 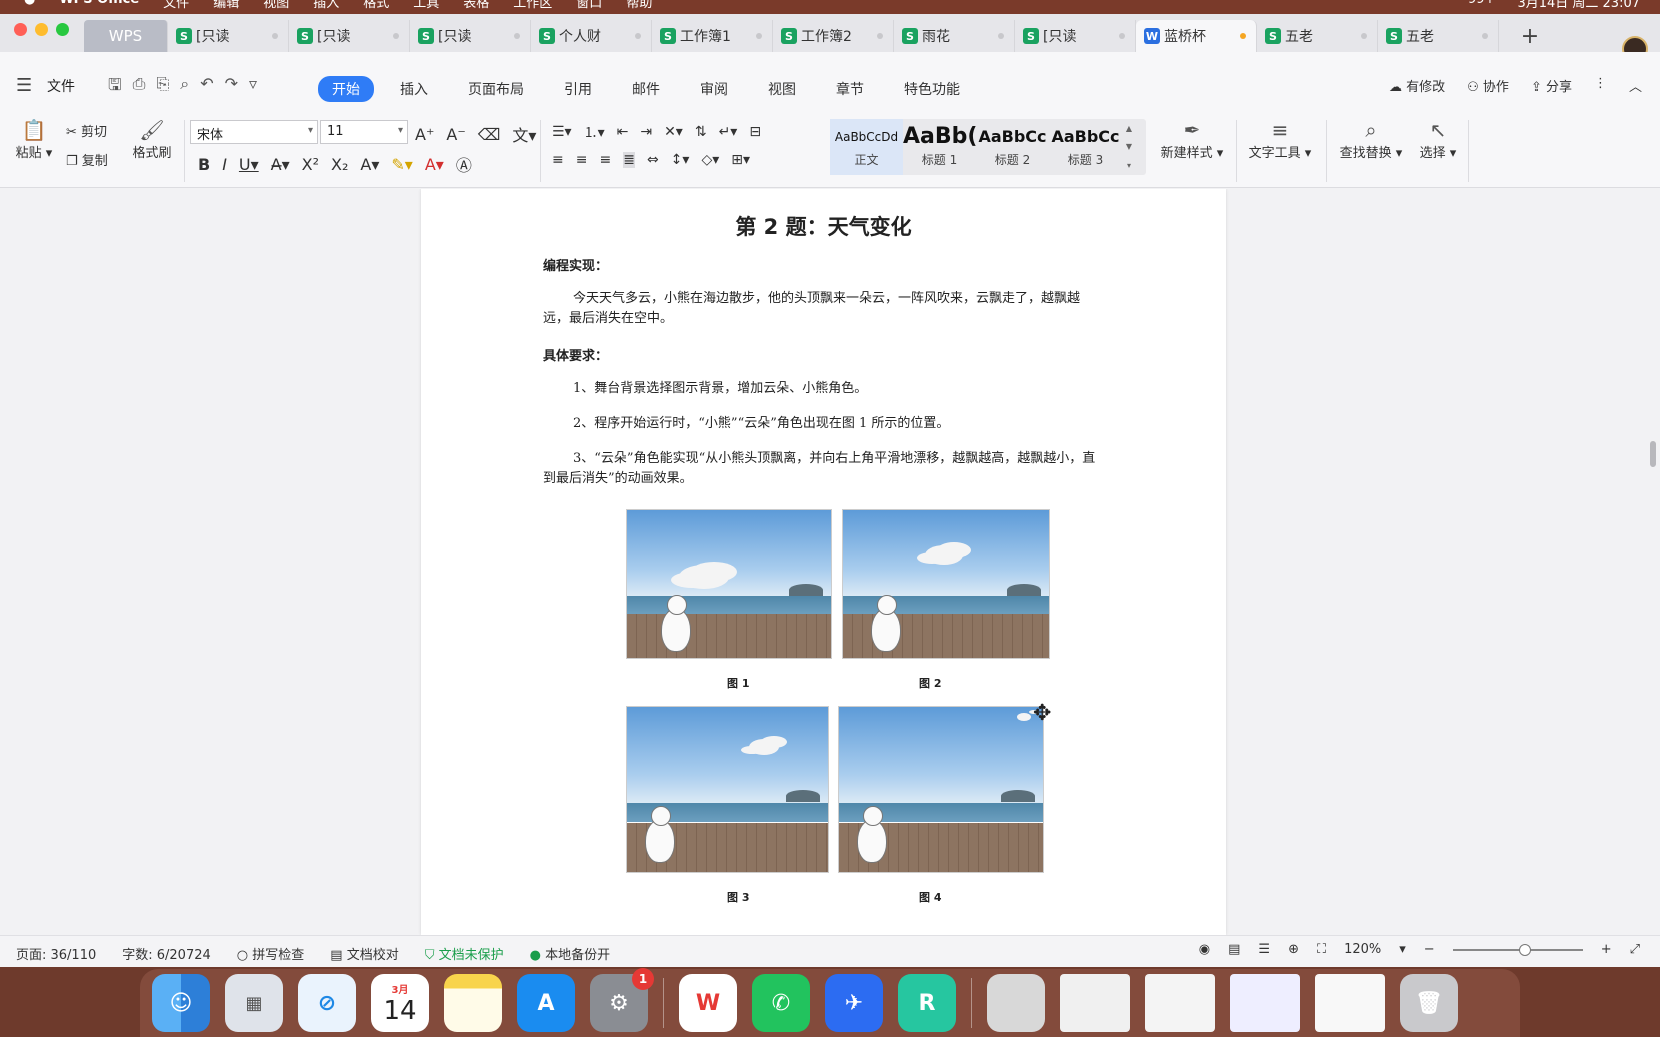 I want to click on menubar-menu-edit: 编辑, so click(x=226, y=5).